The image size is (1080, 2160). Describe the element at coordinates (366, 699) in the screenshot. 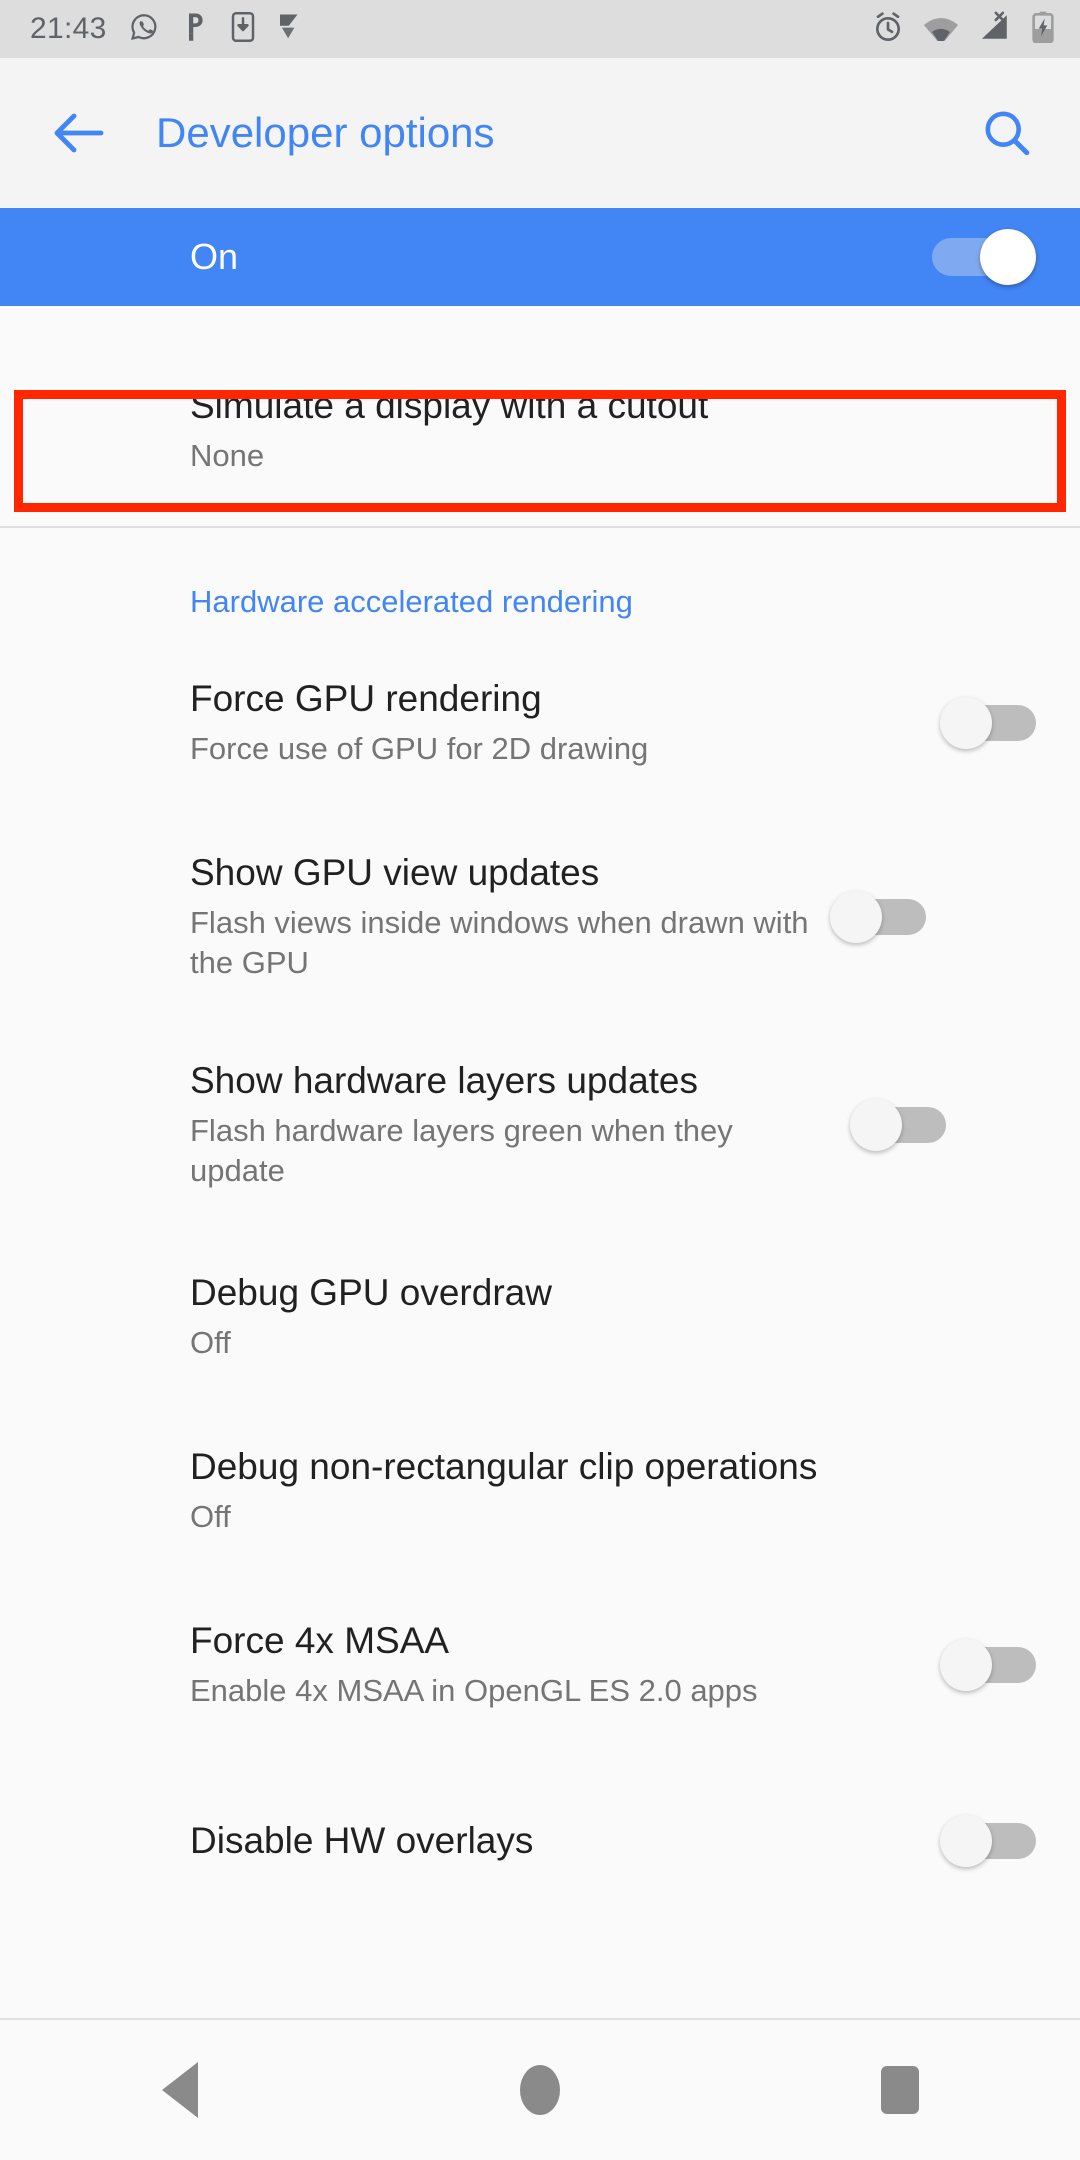

I see `row-title: Force GPU rendering` at that location.